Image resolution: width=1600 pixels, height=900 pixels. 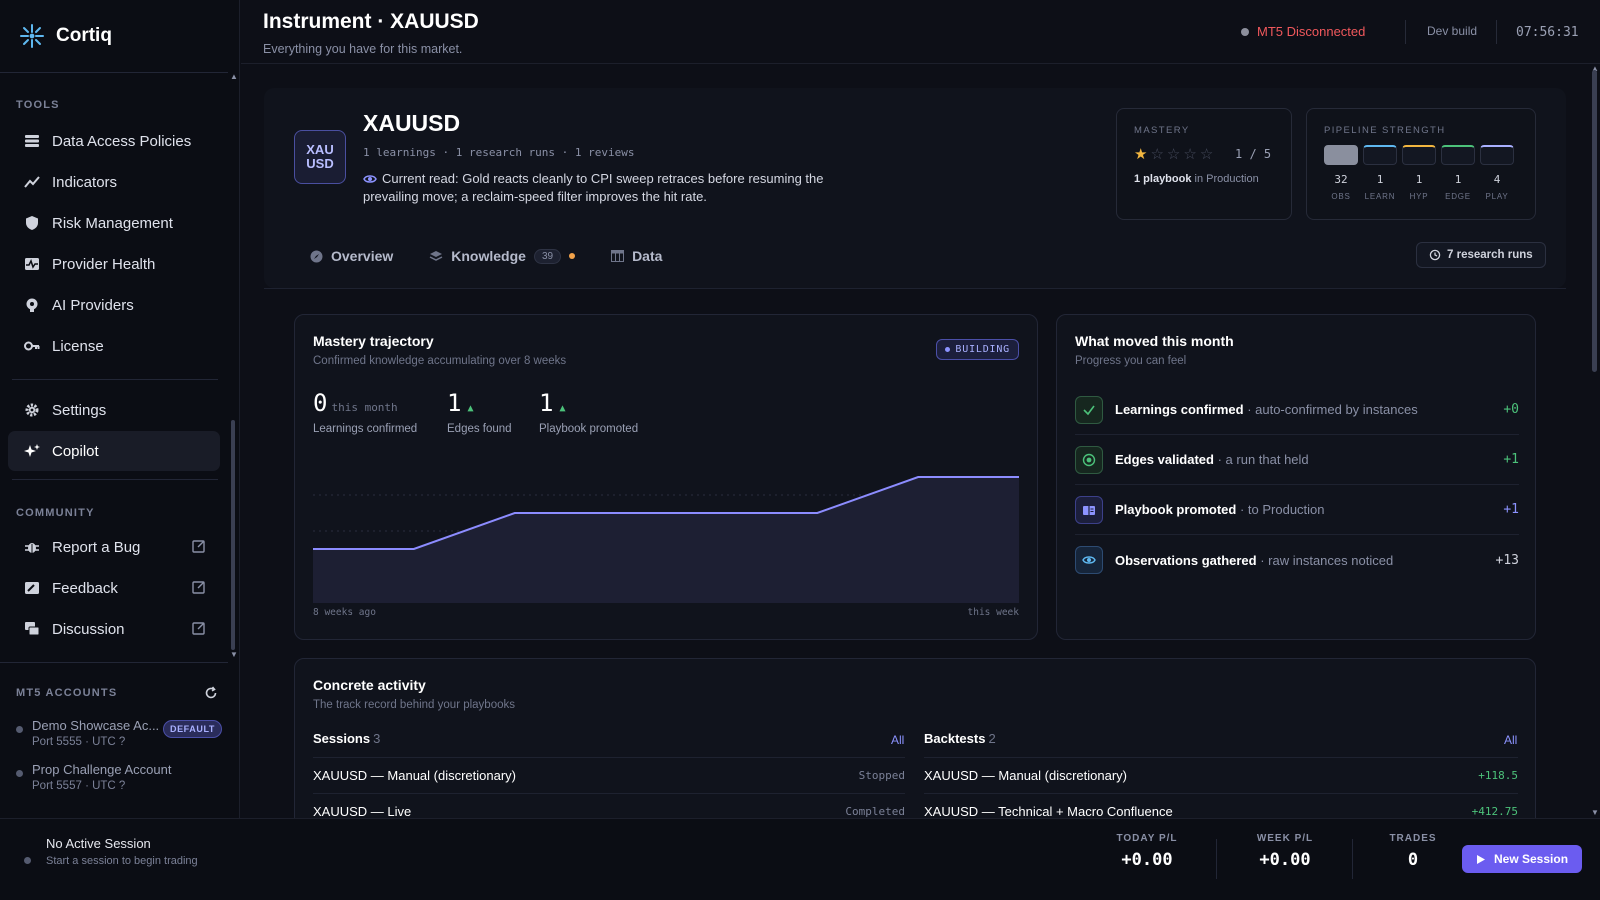 What do you see at coordinates (1511, 459) in the screenshot?
I see `row-value: +1` at bounding box center [1511, 459].